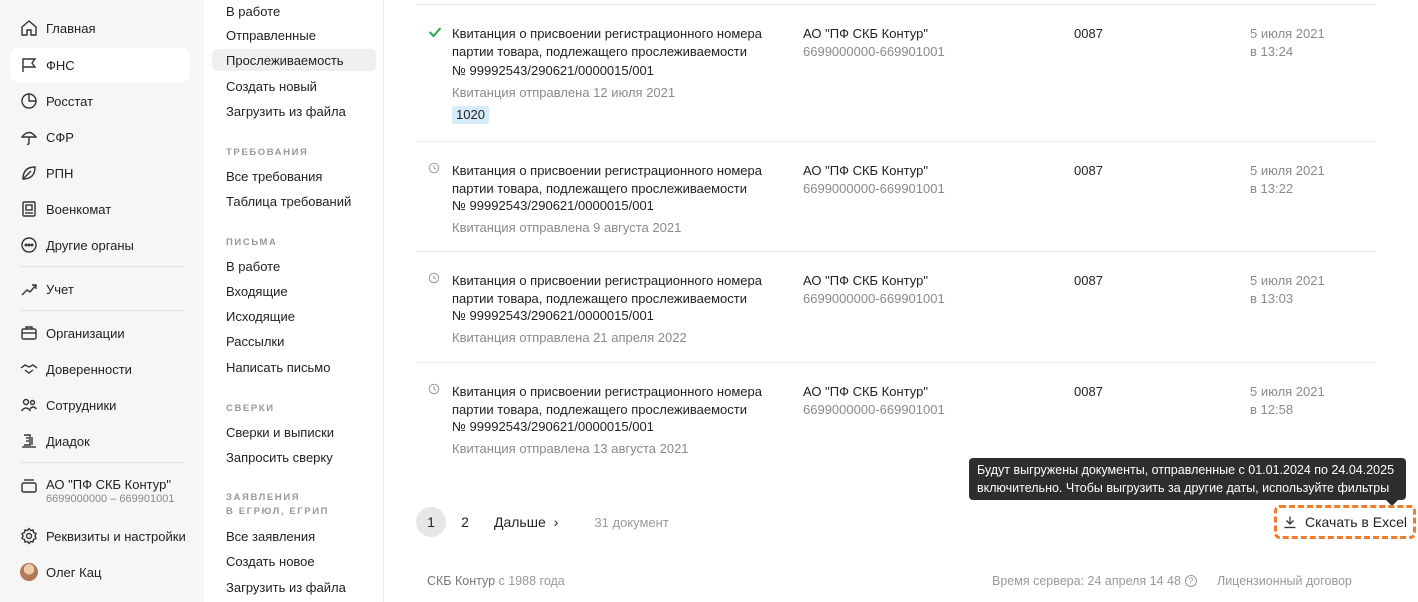 Image resolution: width=1418 pixels, height=602 pixels. Describe the element at coordinates (74, 572) in the screenshot. I see `user-name: Олег Кац` at that location.